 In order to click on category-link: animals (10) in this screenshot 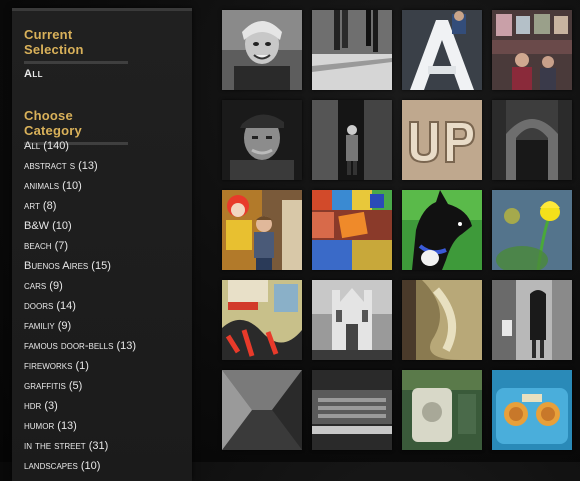, I will do `click(80, 189)`.